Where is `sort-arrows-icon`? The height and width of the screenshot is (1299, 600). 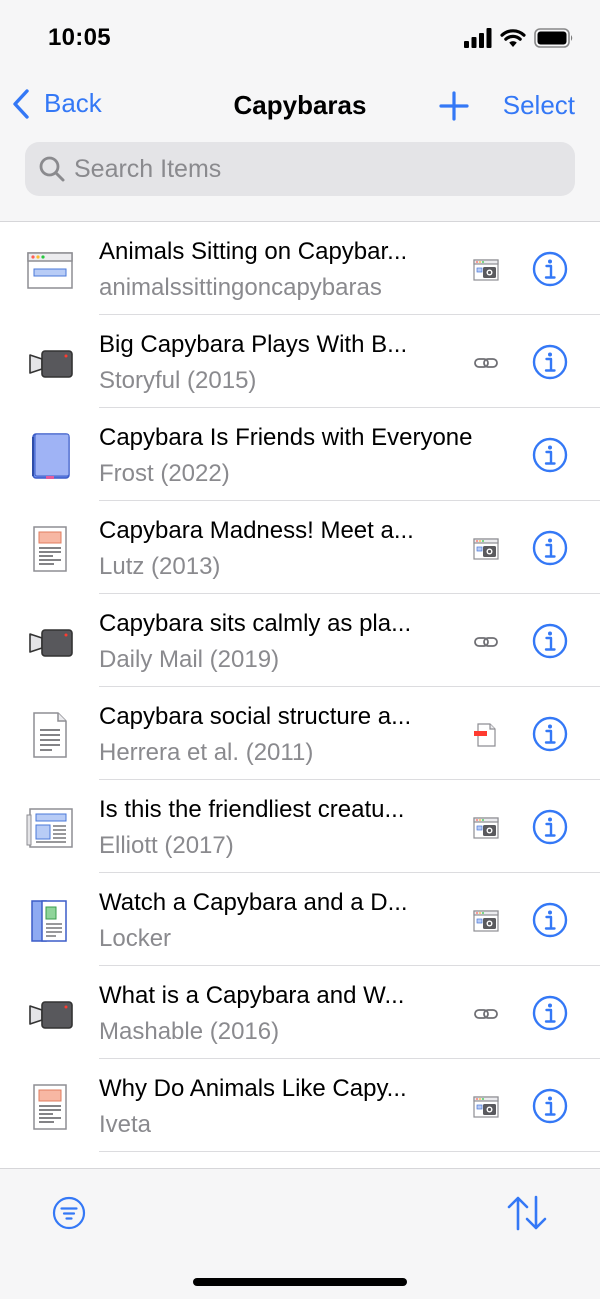 sort-arrows-icon is located at coordinates (527, 1213).